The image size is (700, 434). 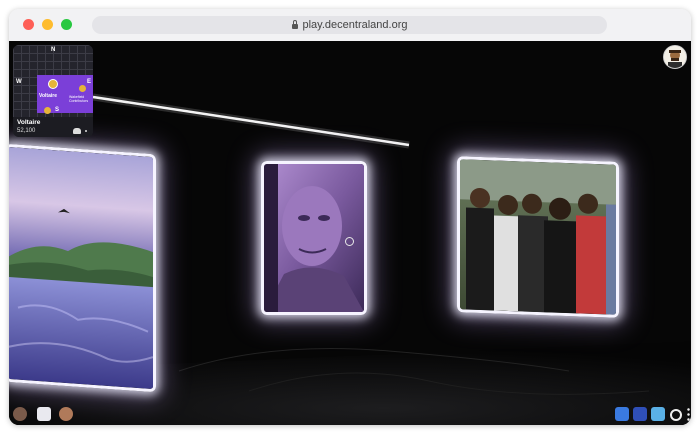 What do you see at coordinates (48, 96) in the screenshot?
I see `minimap-scene-label: Voltaire` at bounding box center [48, 96].